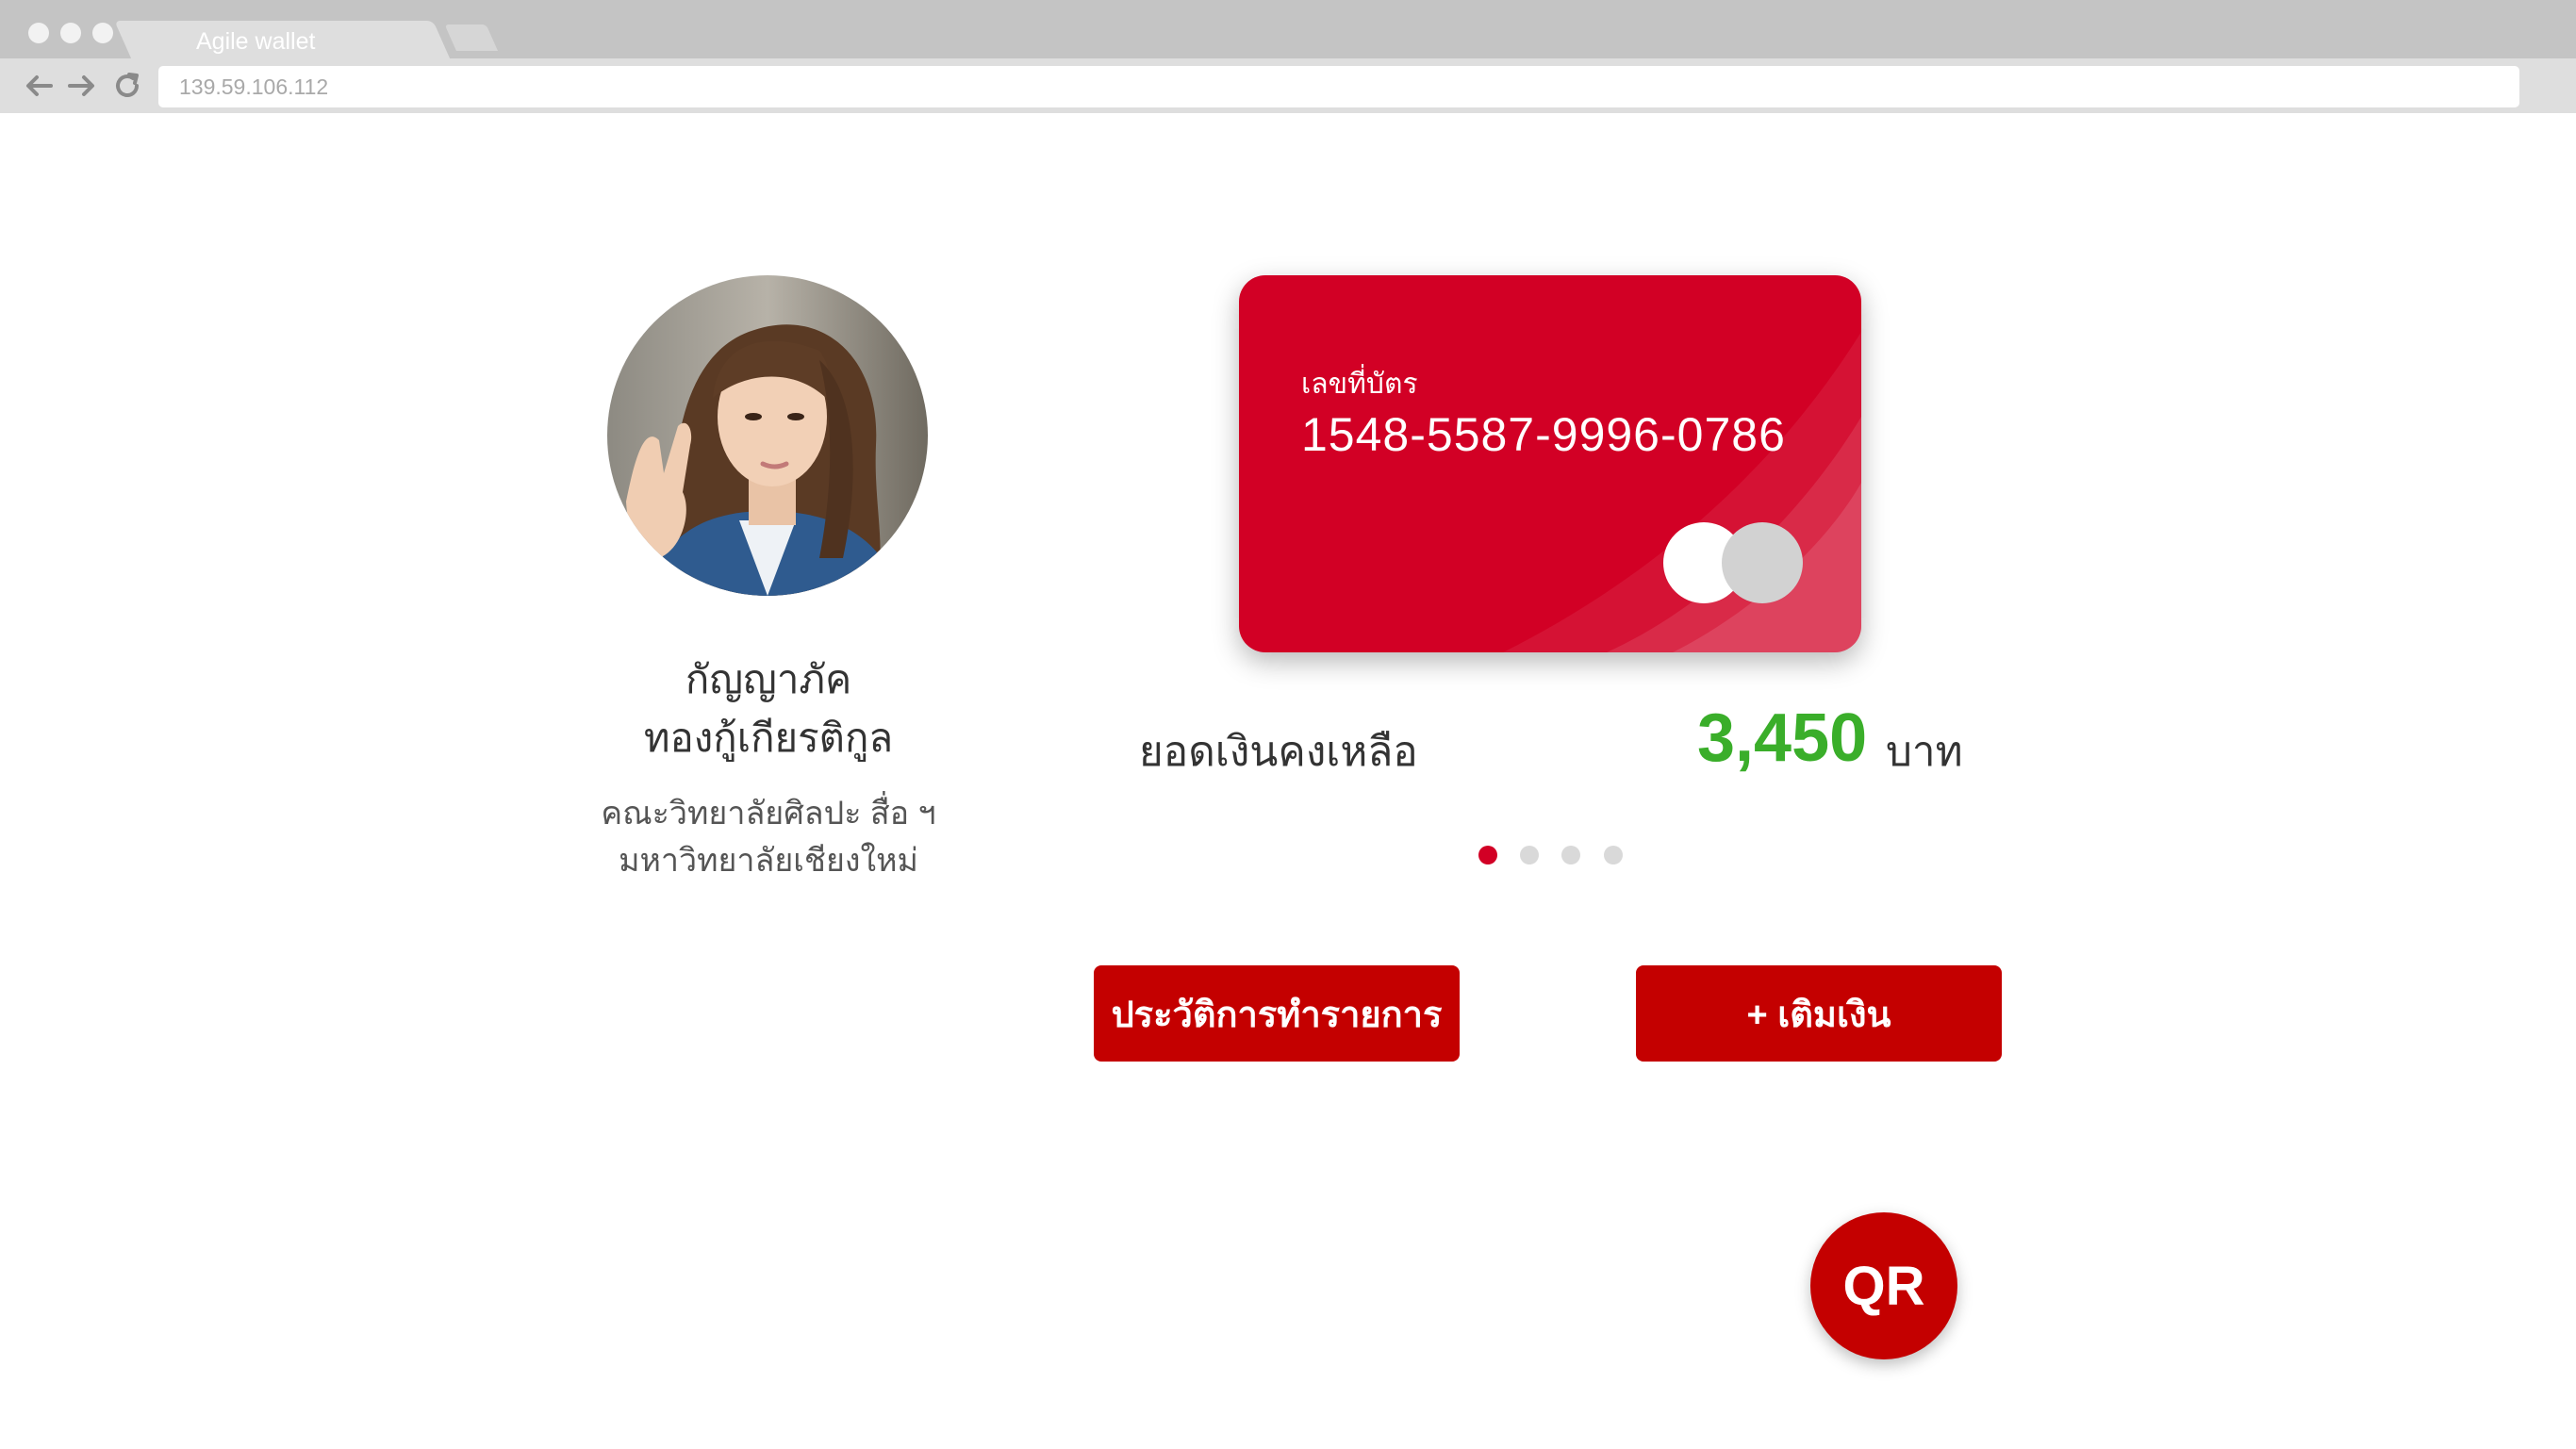 The height and width of the screenshot is (1449, 2576). Describe the element at coordinates (1883, 1285) in the screenshot. I see `qr-button: QR` at that location.